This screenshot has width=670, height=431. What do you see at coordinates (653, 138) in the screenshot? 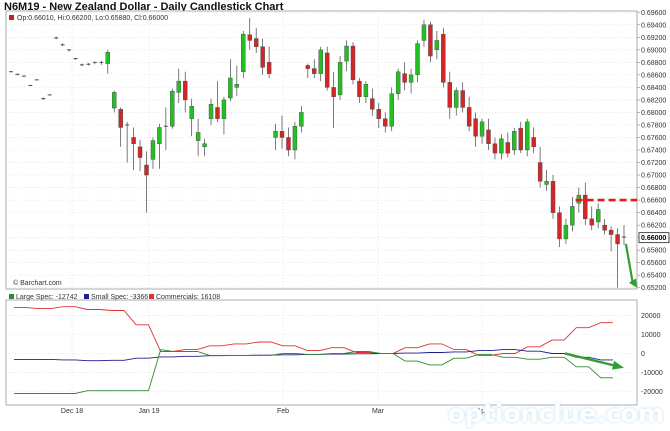
I see `price-tick-label: 0.67600` at bounding box center [653, 138].